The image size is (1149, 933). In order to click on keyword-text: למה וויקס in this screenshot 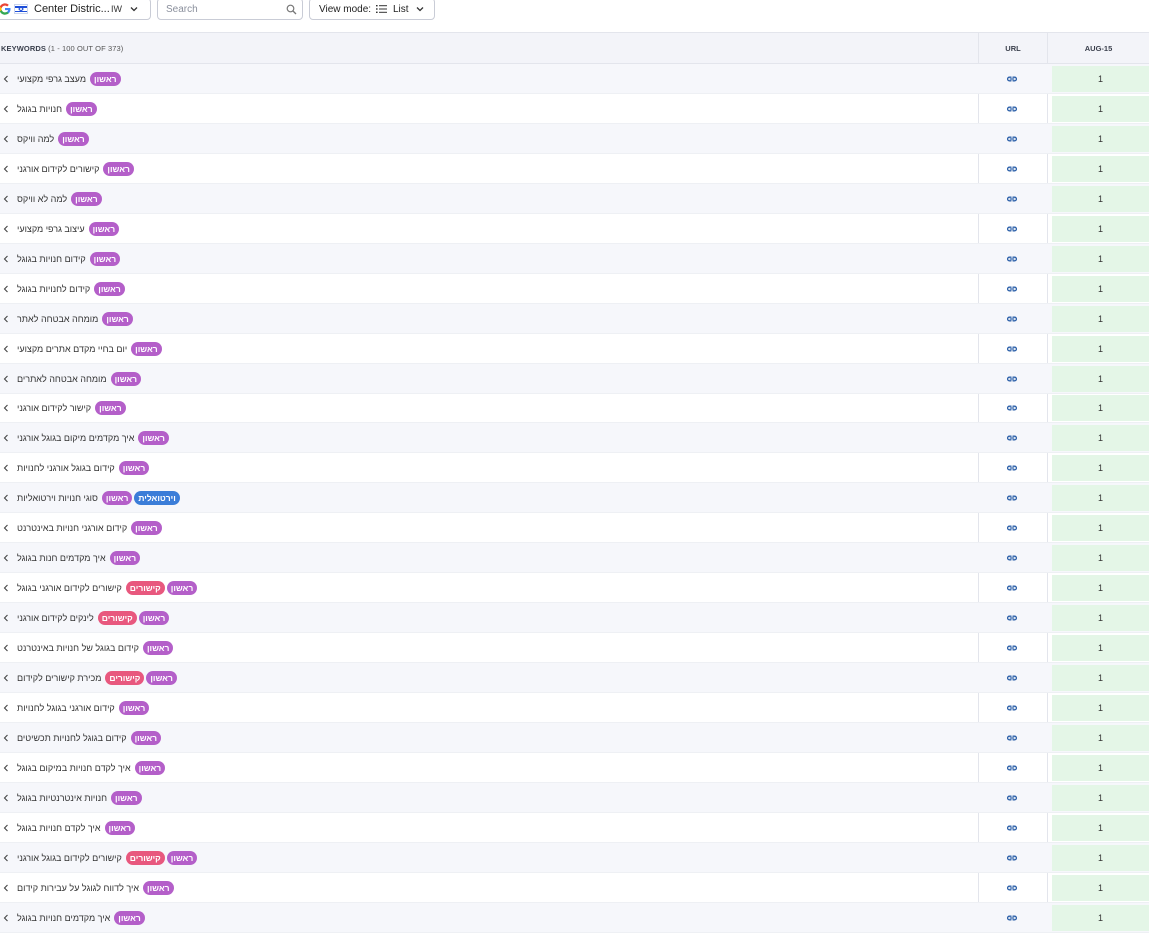, I will do `click(35, 139)`.